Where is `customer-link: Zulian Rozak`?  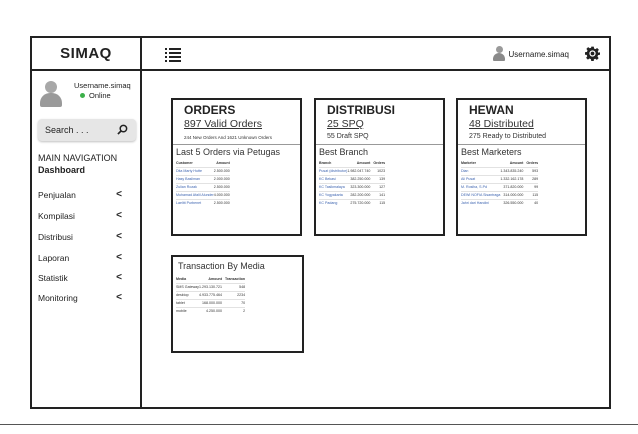 customer-link: Zulian Rozak is located at coordinates (195, 186).